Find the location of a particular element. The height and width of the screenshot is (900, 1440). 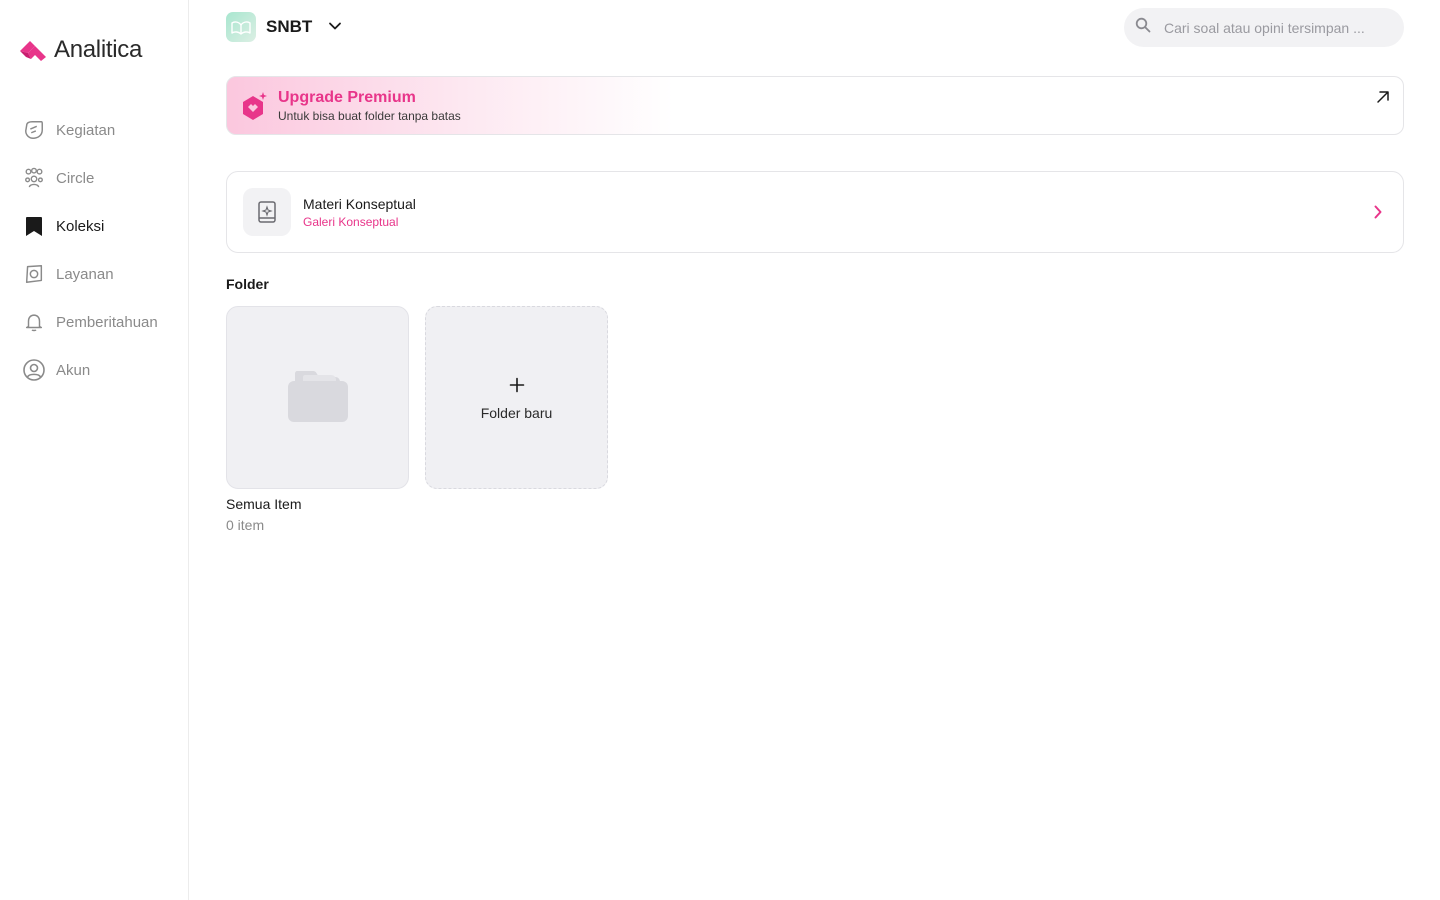

premium-title: Upgrade Premium is located at coordinates (347, 97).